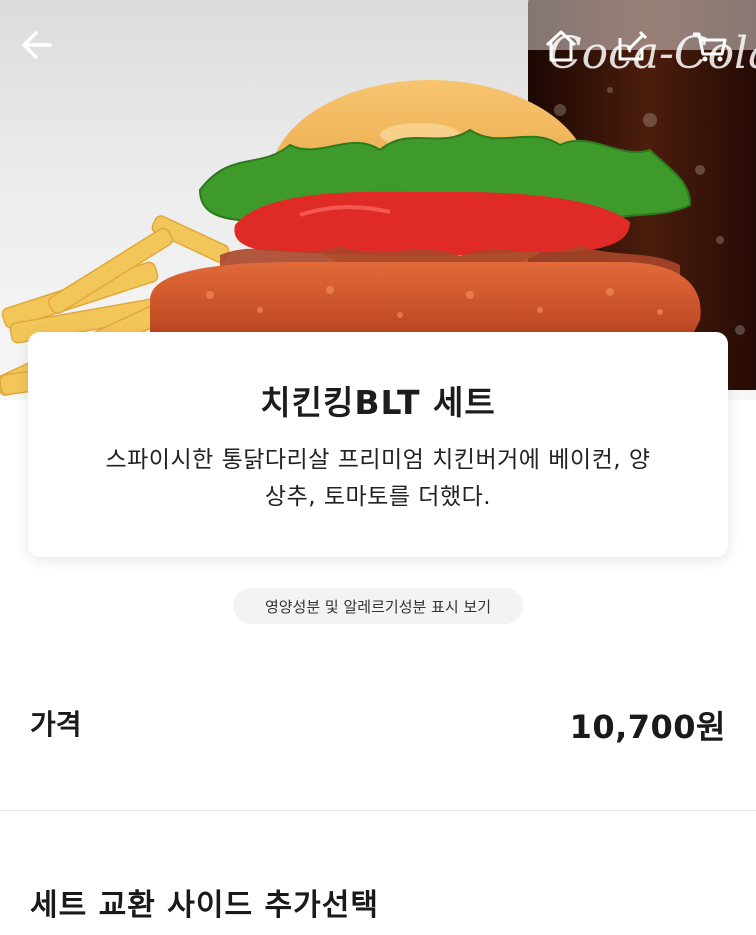  I want to click on product-title: 치킨킹BLT 세트, so click(378, 402).